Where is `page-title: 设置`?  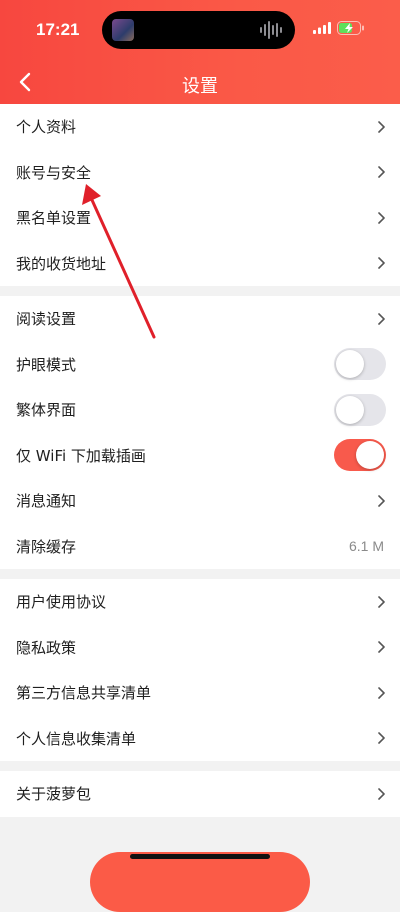
page-title: 设置 is located at coordinates (200, 86).